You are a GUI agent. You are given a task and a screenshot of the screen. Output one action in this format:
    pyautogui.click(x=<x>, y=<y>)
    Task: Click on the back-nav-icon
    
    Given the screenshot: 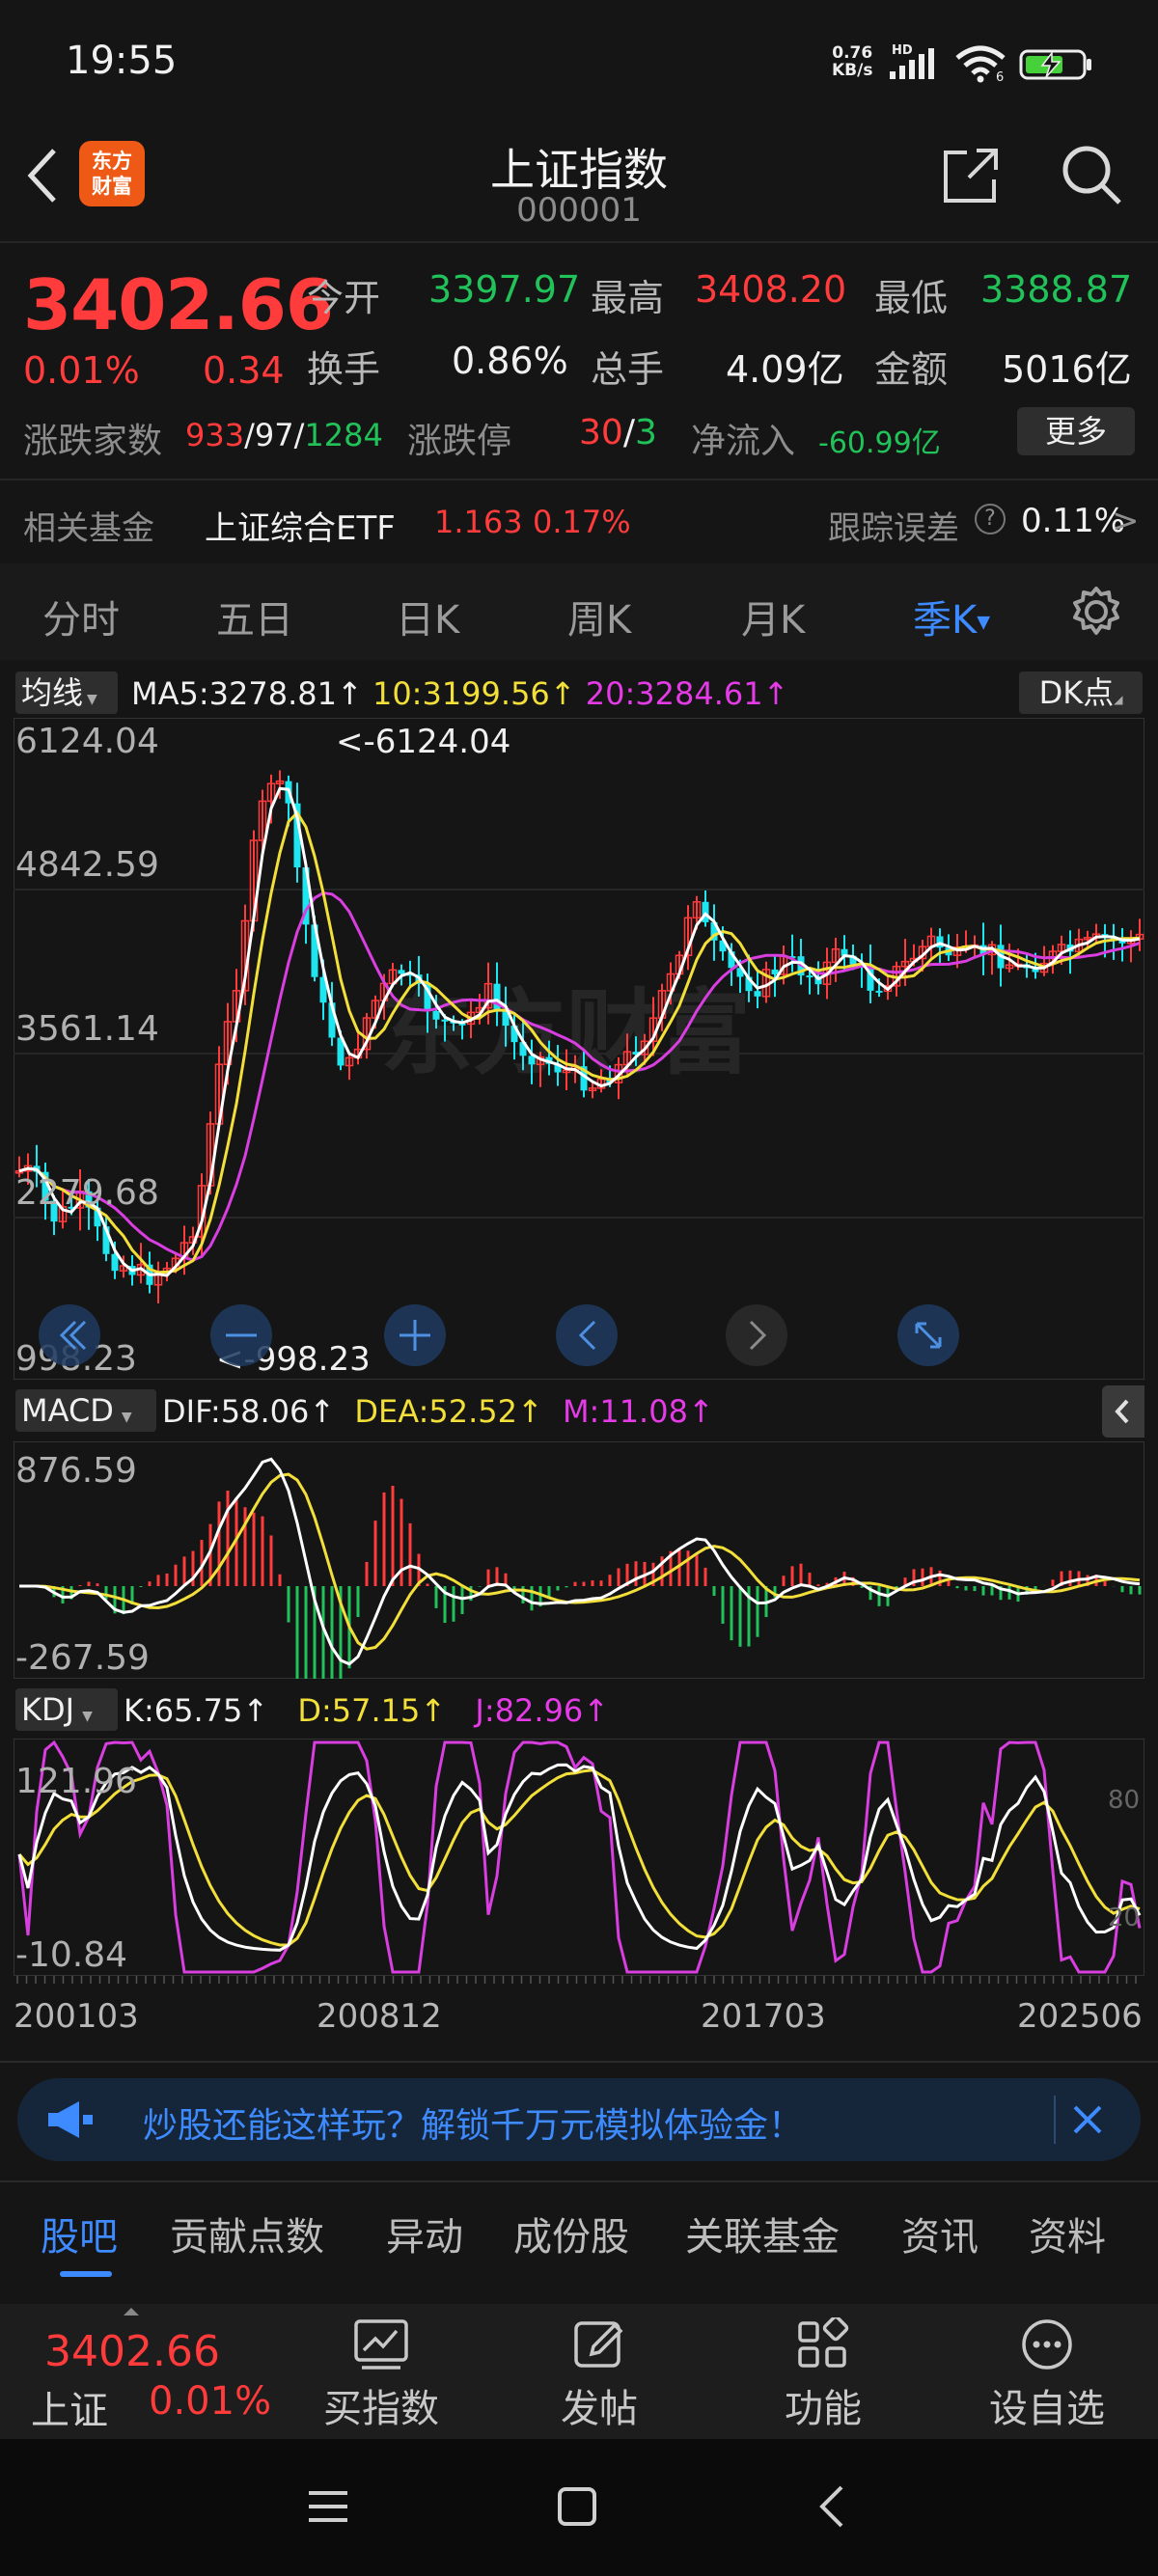 What is the action you would take?
    pyautogui.click(x=832, y=2506)
    